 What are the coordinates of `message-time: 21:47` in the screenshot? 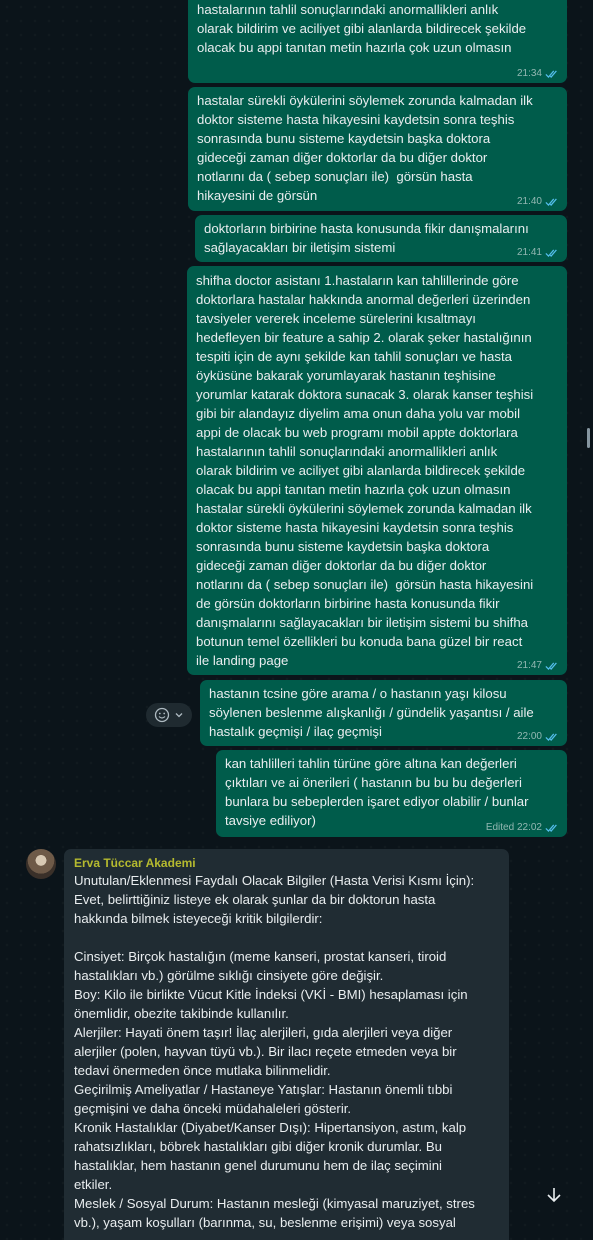 It's located at (529, 665).